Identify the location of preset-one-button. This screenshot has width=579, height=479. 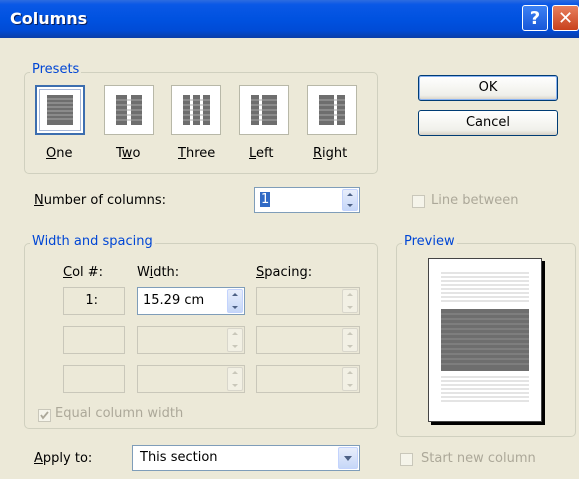
(60, 110).